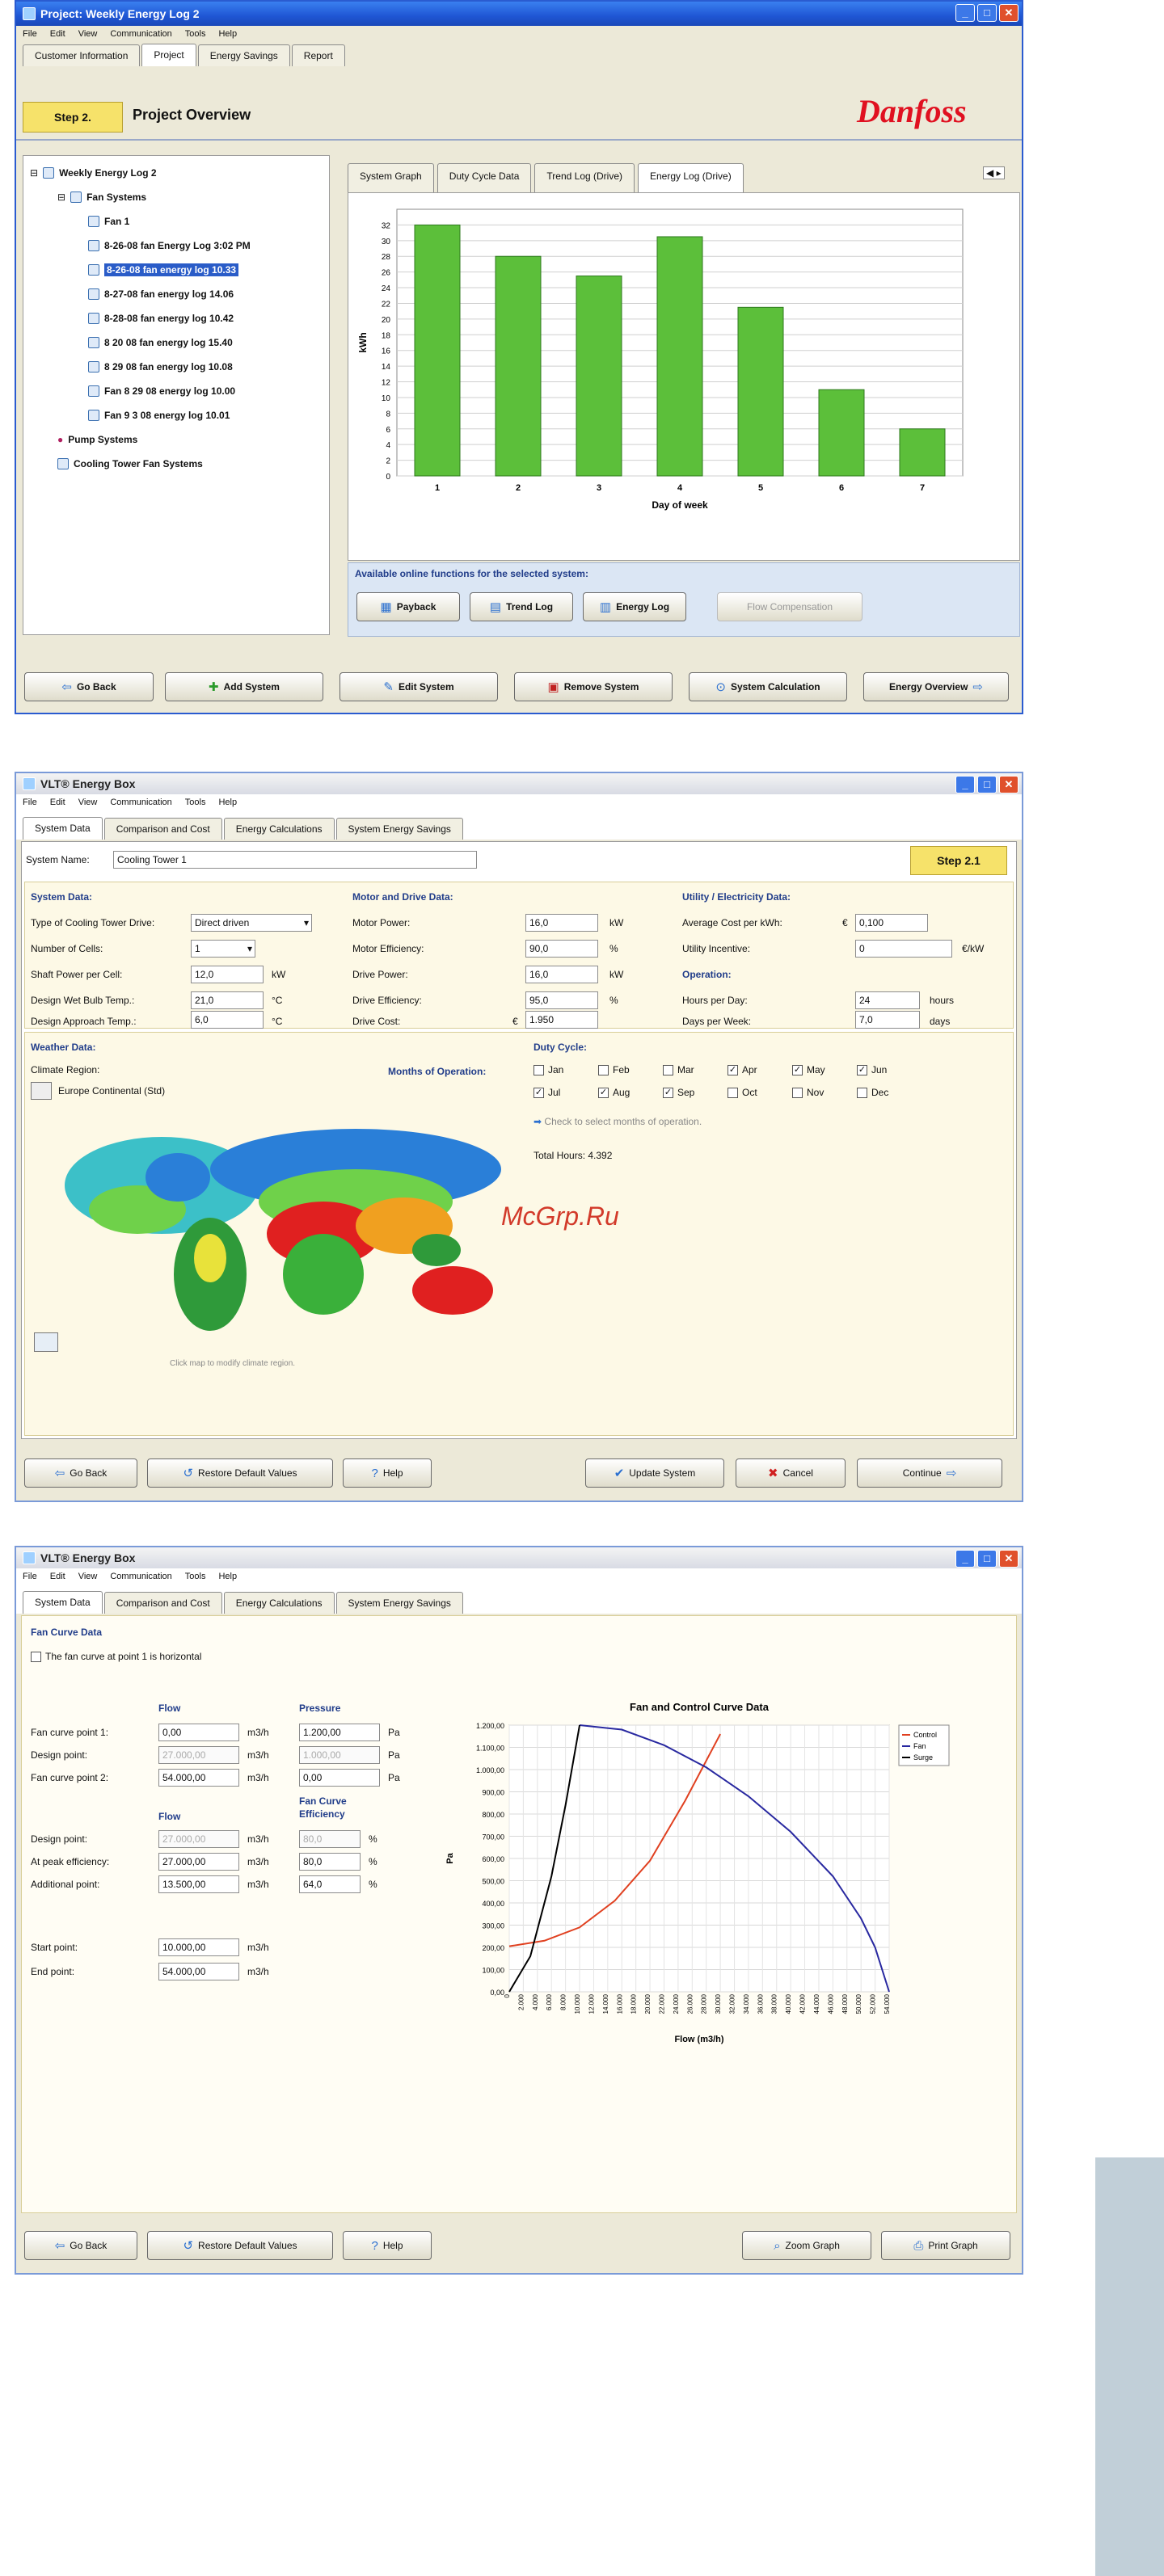  Describe the element at coordinates (199, 1971) in the screenshot. I see `end-point-input: 54.000,00` at that location.